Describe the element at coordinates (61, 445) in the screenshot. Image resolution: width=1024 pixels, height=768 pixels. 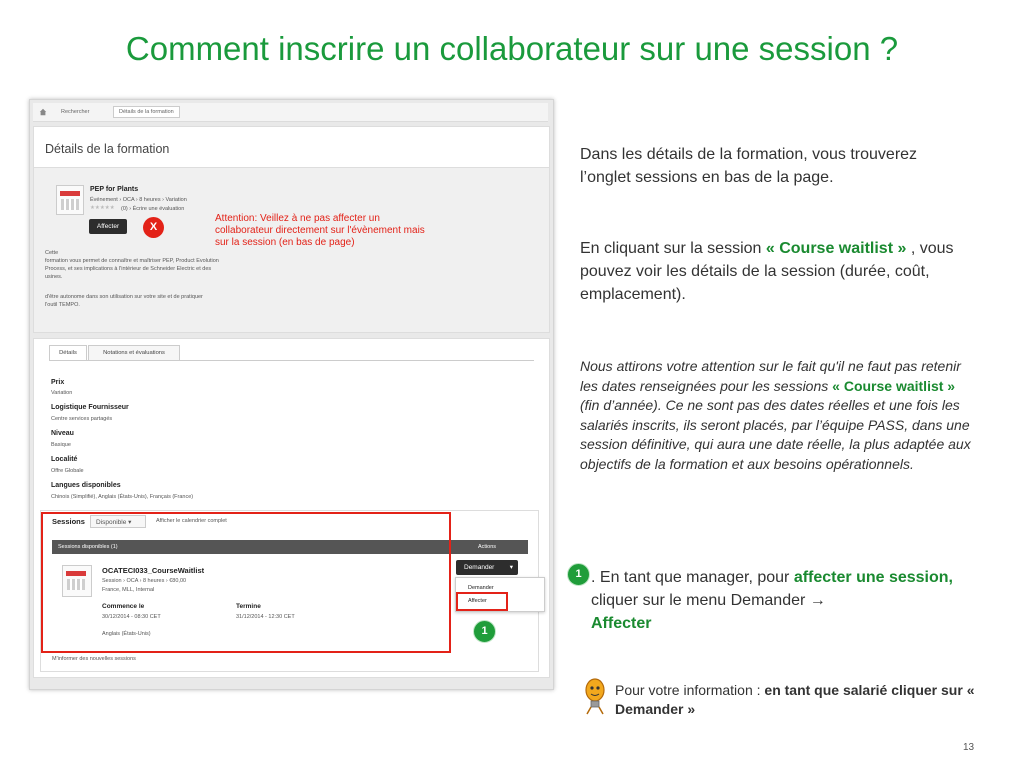
I see `detail-value: Basique` at that location.